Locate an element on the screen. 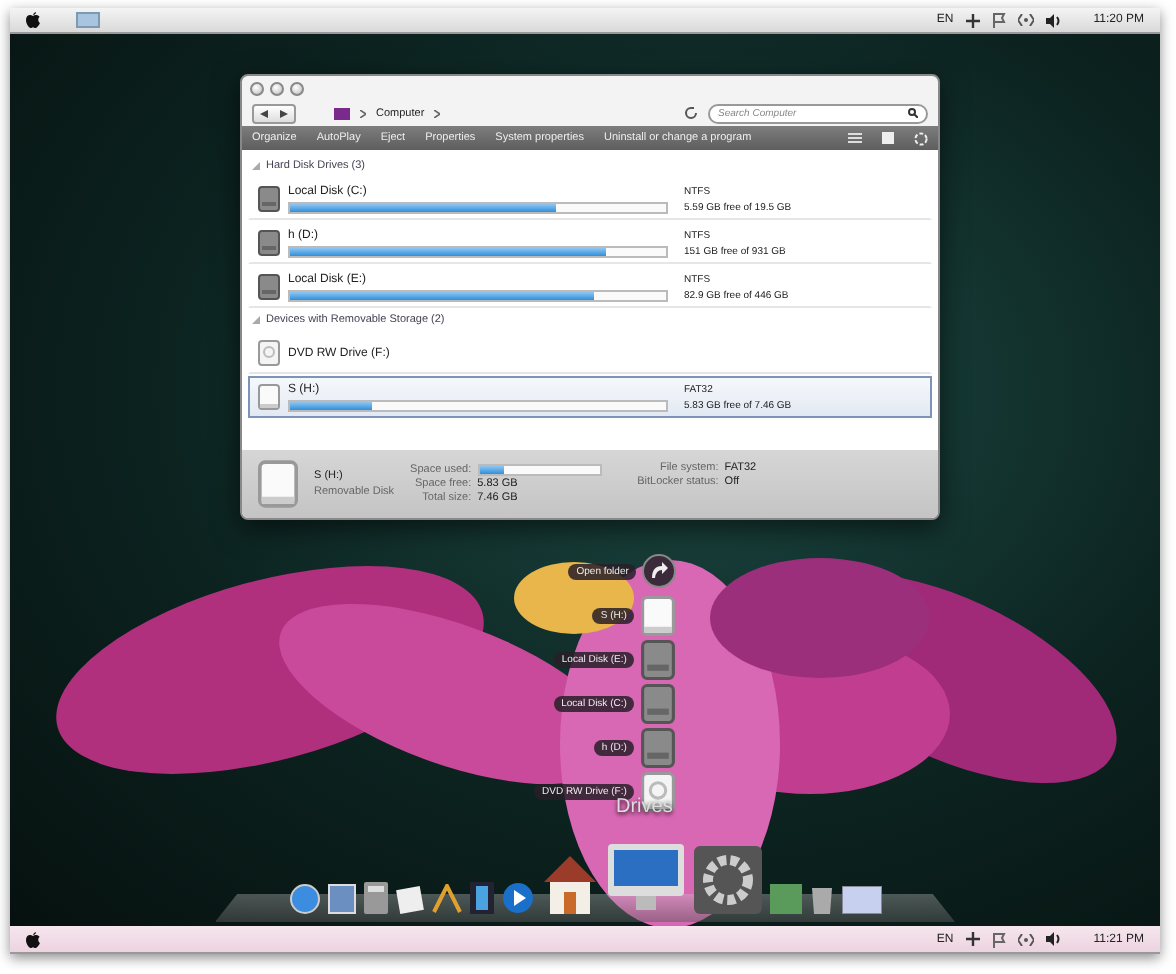 The height and width of the screenshot is (974, 1176). search-icon is located at coordinates (913, 113).